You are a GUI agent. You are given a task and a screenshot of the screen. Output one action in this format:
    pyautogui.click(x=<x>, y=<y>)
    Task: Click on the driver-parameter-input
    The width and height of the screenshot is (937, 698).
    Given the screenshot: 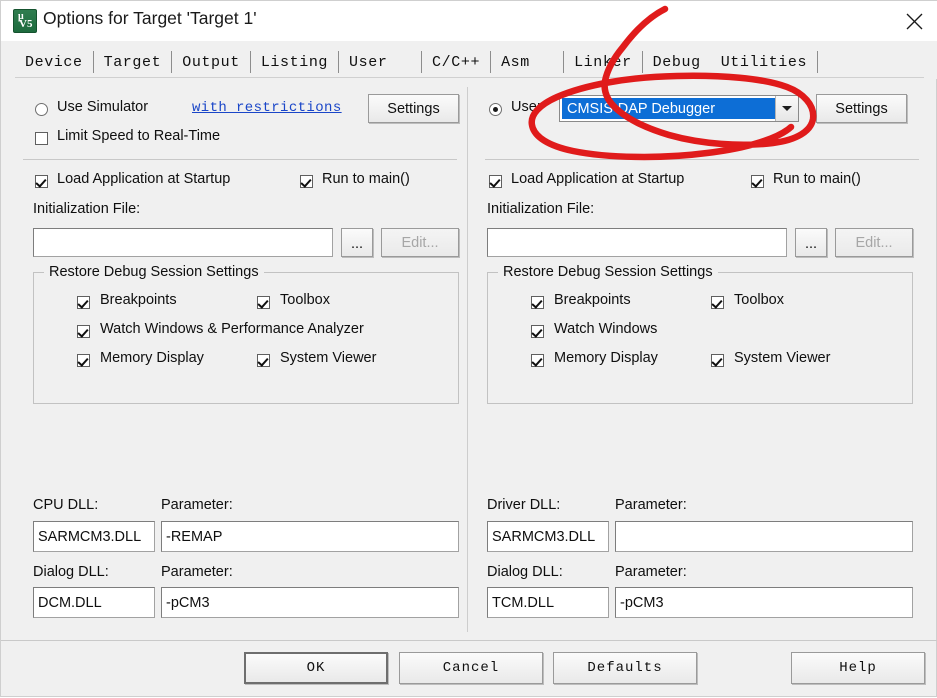 What is the action you would take?
    pyautogui.click(x=764, y=536)
    